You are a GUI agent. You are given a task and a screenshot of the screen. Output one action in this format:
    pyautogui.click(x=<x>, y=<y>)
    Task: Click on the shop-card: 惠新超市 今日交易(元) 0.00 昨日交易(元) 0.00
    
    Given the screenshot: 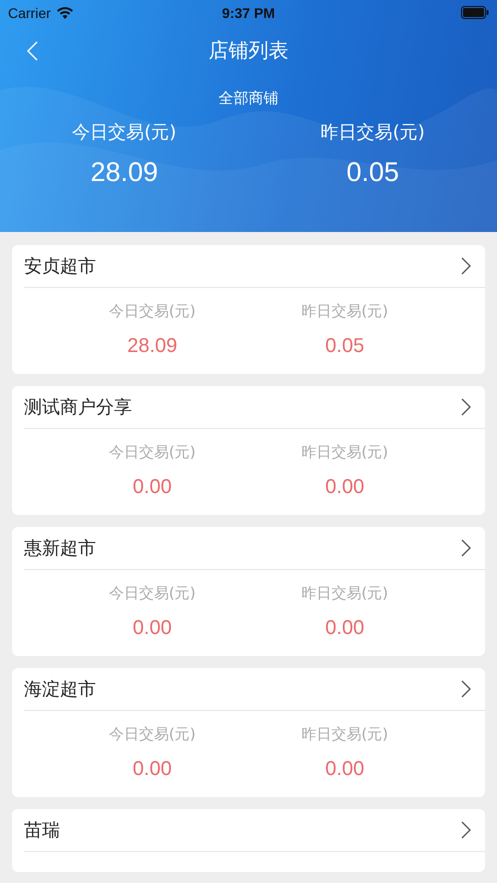 What is the action you would take?
    pyautogui.click(x=248, y=591)
    